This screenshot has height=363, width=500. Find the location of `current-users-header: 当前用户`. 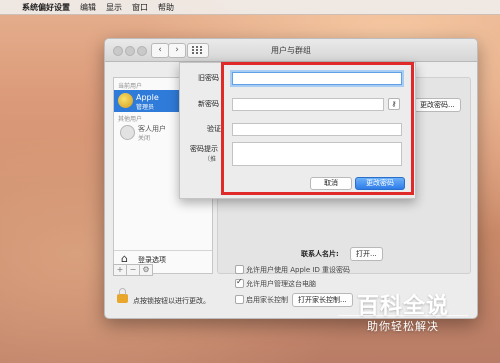

current-users-header: 当前用户 is located at coordinates (130, 86).